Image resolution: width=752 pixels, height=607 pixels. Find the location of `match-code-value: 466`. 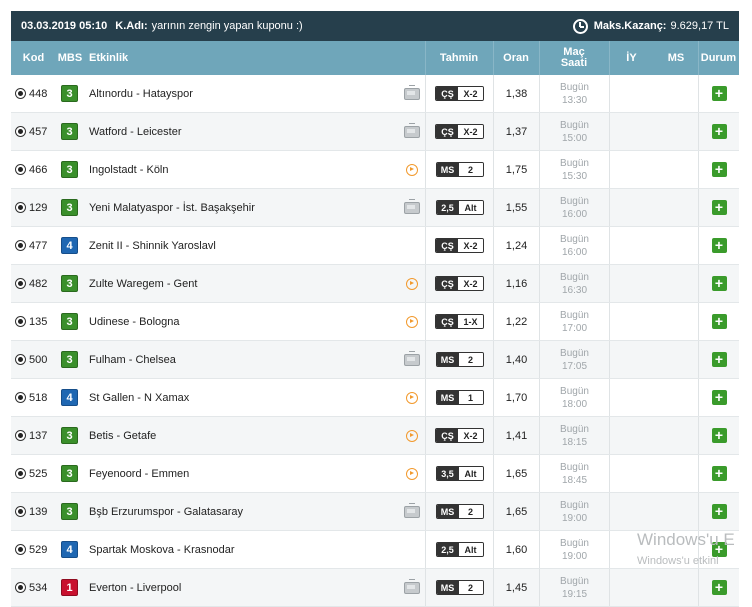

match-code-value: 466 is located at coordinates (38, 169).